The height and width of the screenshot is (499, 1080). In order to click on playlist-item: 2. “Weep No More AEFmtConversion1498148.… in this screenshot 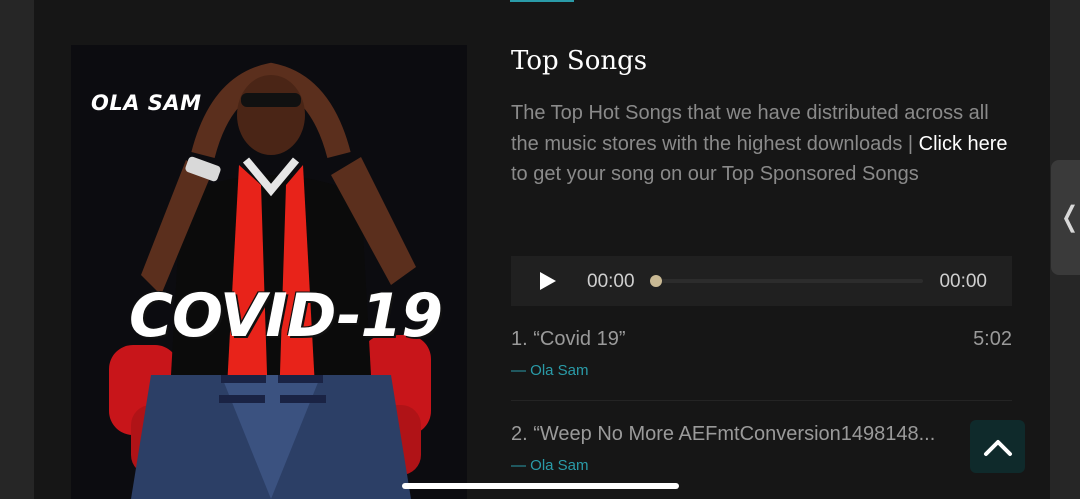, I will do `click(761, 453)`.